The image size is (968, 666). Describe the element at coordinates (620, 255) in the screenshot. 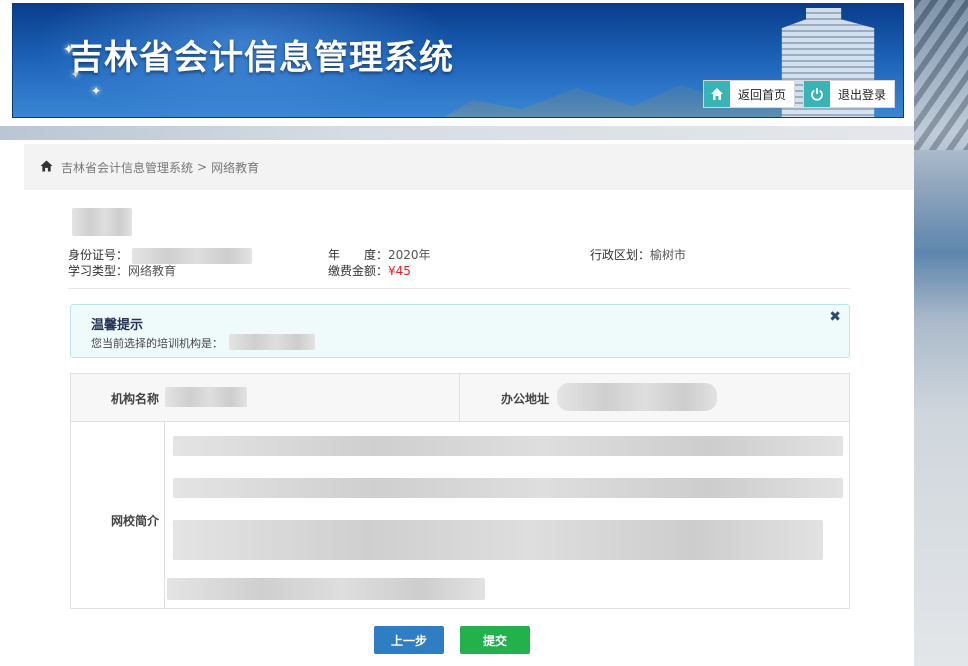

I see `district-label: 行政区划：` at that location.